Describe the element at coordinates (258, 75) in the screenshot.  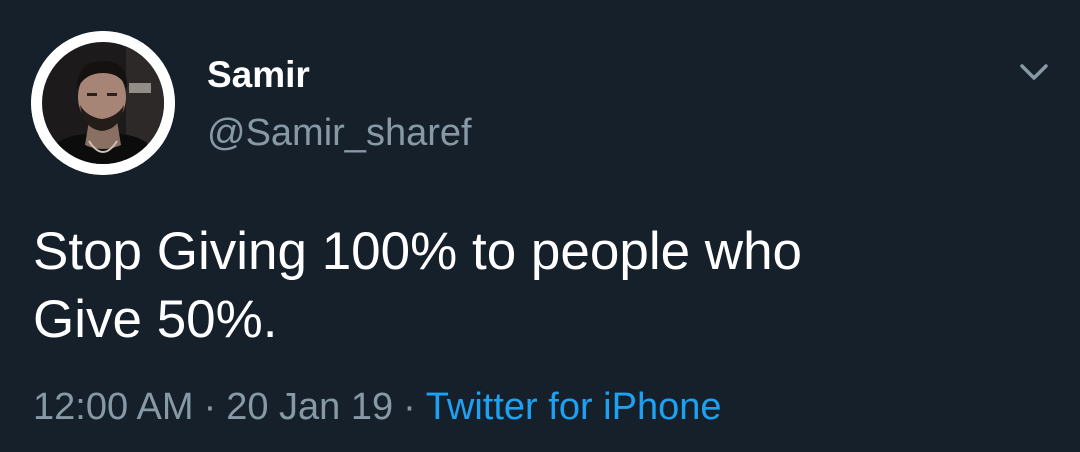
I see `display-name: Samir` at that location.